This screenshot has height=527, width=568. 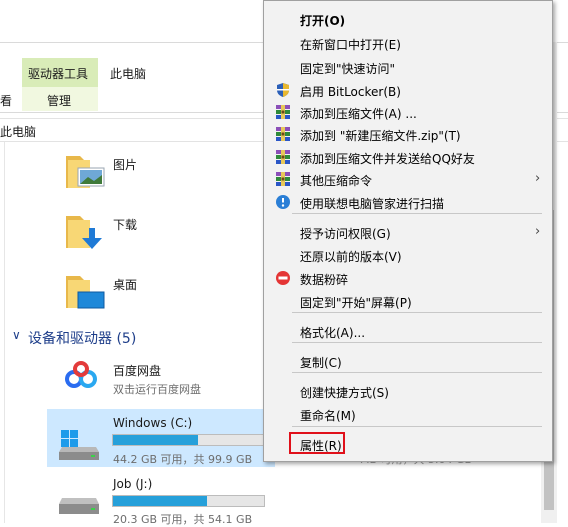 I want to click on menu-item-11: 数据粉碎, so click(x=408, y=278).